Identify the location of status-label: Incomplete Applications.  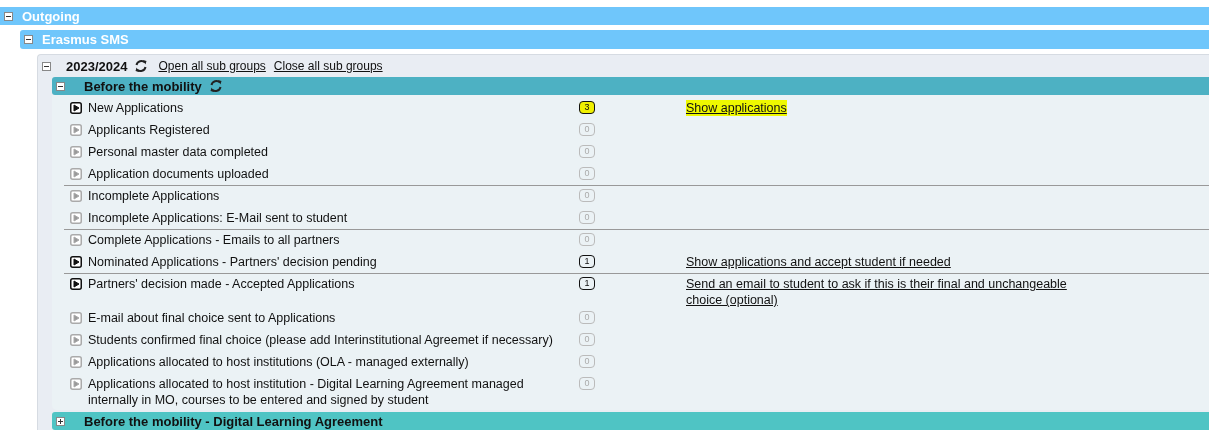
(154, 196).